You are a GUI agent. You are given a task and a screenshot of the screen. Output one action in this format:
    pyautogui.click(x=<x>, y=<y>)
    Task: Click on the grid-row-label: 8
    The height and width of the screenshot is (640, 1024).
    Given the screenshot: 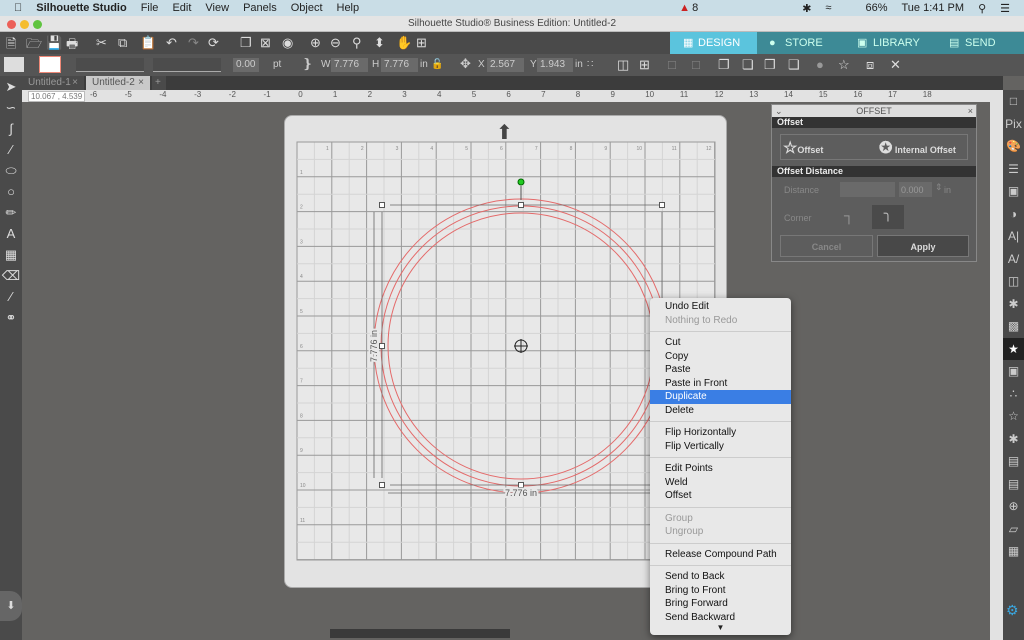 What is the action you would take?
    pyautogui.click(x=301, y=416)
    